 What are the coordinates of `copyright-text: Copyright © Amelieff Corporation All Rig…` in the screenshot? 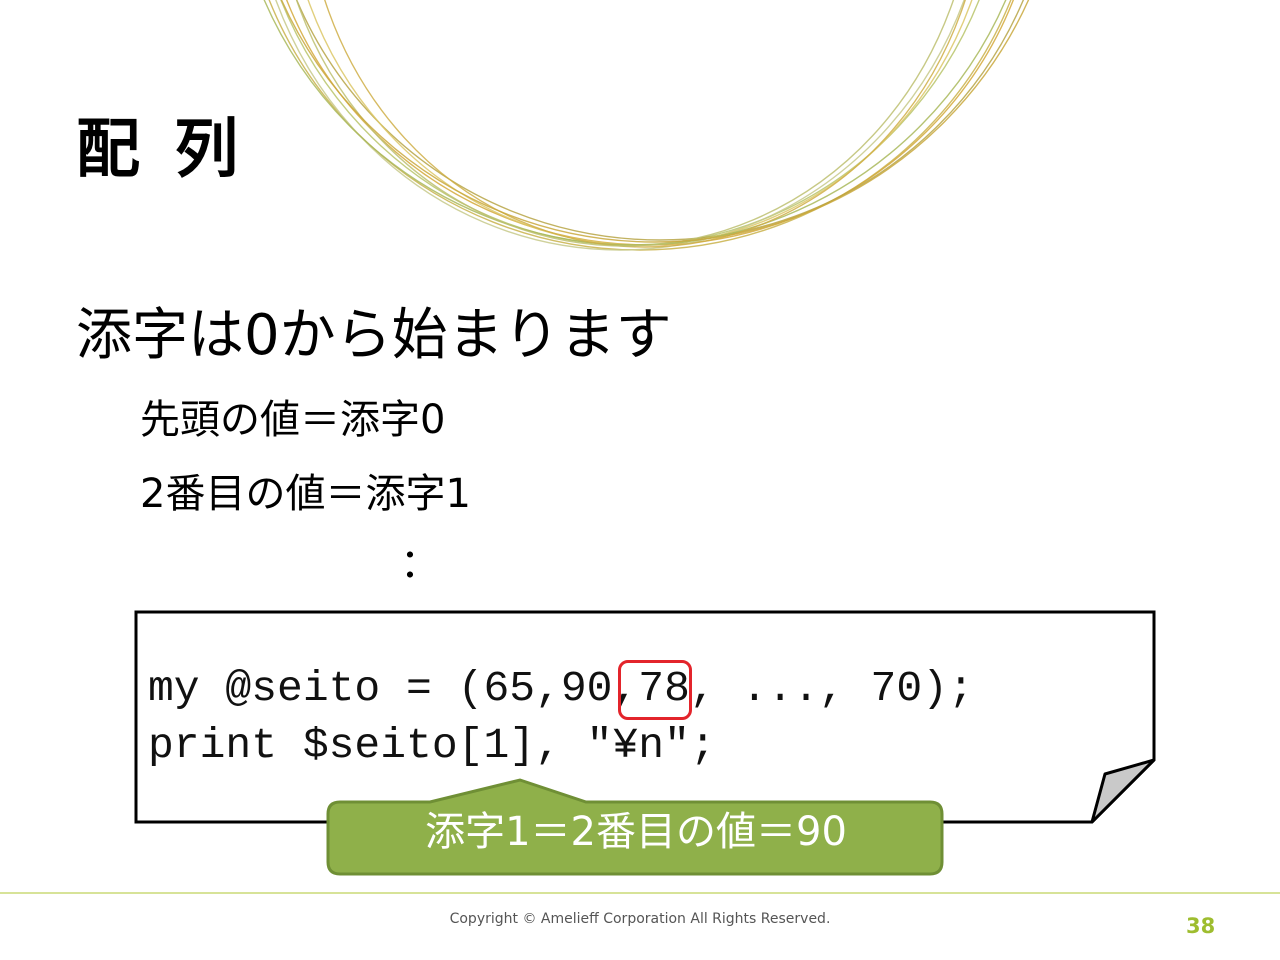 It's located at (640, 919).